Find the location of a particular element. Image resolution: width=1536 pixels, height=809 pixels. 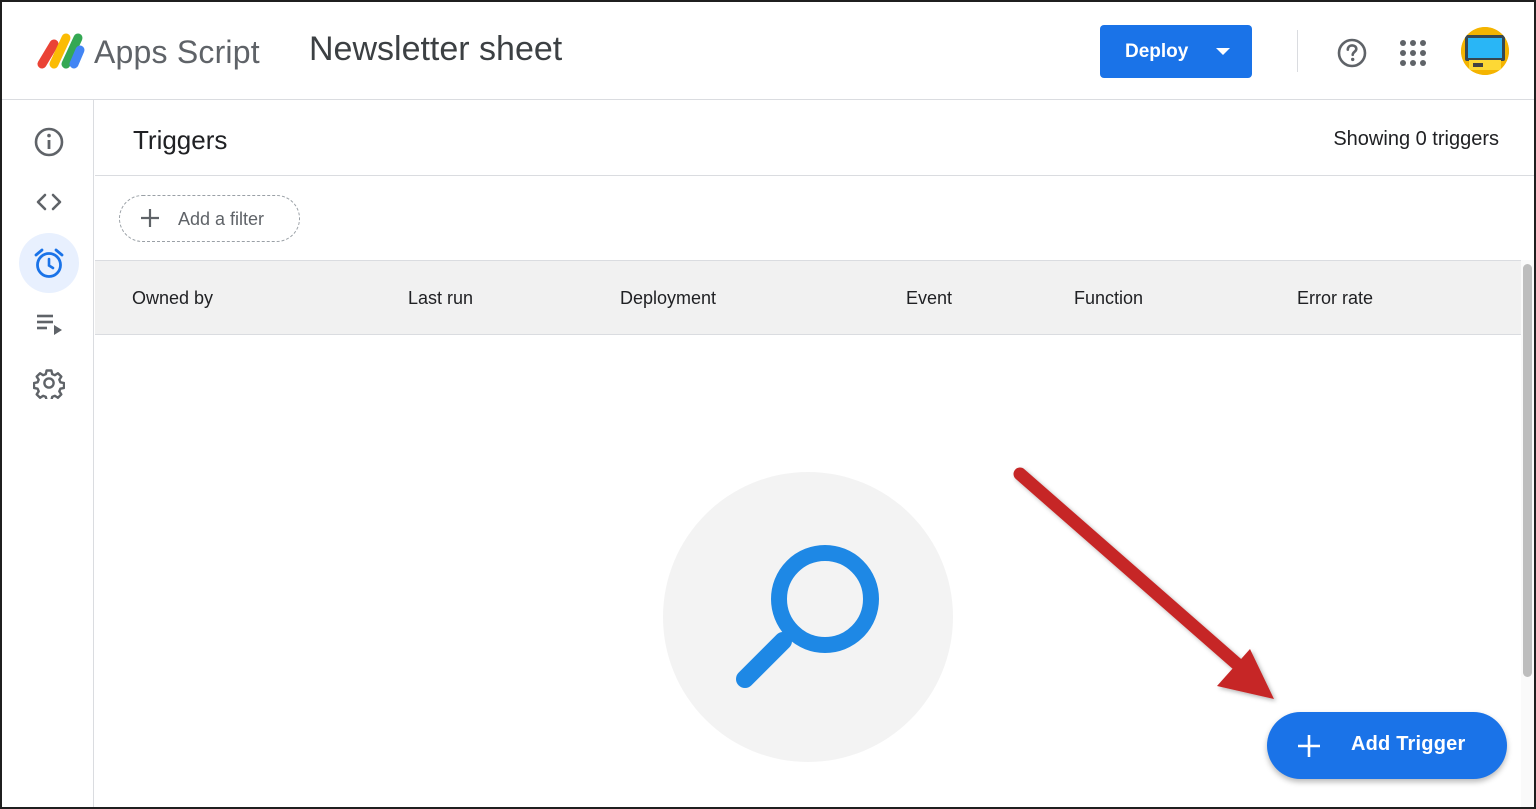

rail-item-editor is located at coordinates (49, 202).